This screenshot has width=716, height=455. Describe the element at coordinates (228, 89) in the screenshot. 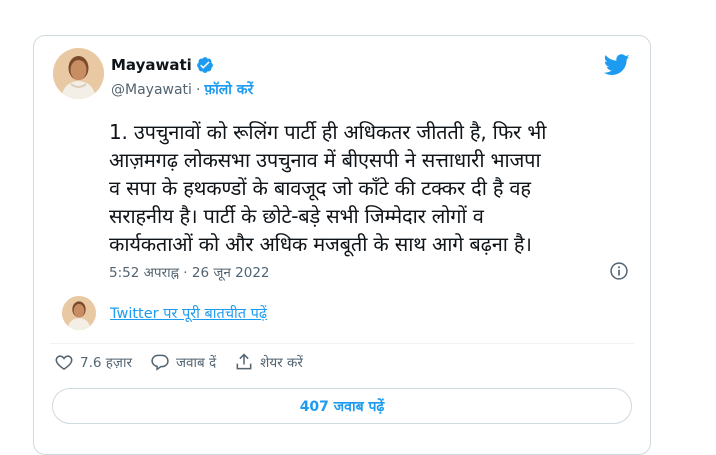

I see `follow-button: फ़ॉलो करें` at that location.